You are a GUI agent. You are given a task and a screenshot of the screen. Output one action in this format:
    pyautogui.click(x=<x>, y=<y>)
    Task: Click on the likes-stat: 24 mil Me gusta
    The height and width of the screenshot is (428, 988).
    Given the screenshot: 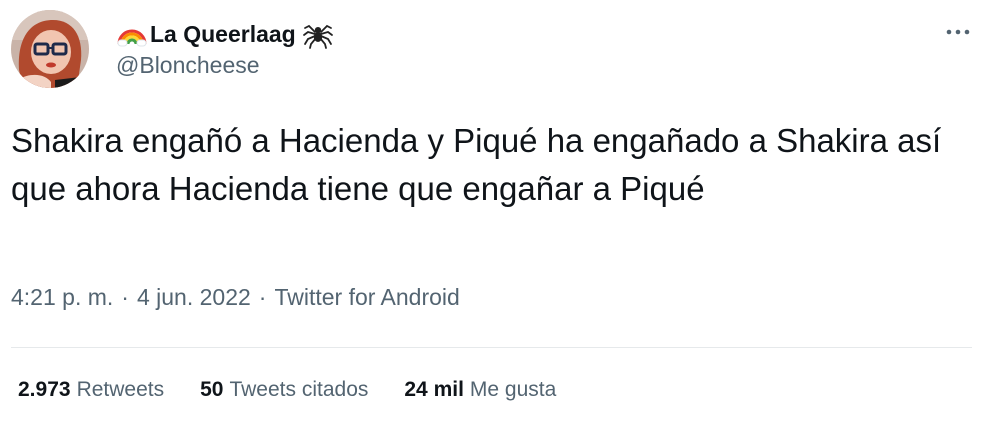 What is the action you would take?
    pyautogui.click(x=480, y=390)
    